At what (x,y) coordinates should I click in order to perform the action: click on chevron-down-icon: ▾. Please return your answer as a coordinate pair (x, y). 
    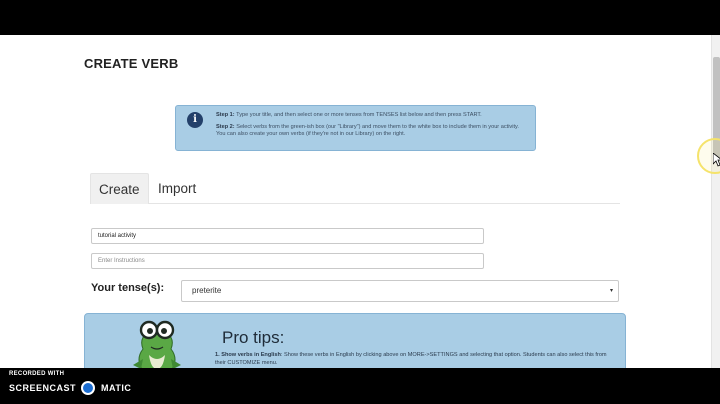
    Looking at the image, I should click on (611, 291).